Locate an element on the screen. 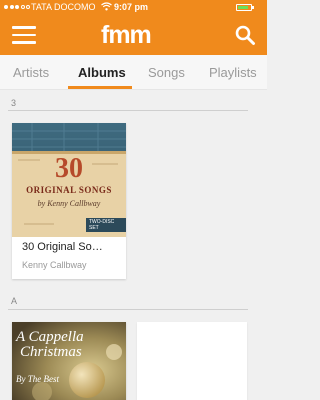 Image resolution: width=320 pixels, height=400 pixels. album-card-placeholder is located at coordinates (192, 361).